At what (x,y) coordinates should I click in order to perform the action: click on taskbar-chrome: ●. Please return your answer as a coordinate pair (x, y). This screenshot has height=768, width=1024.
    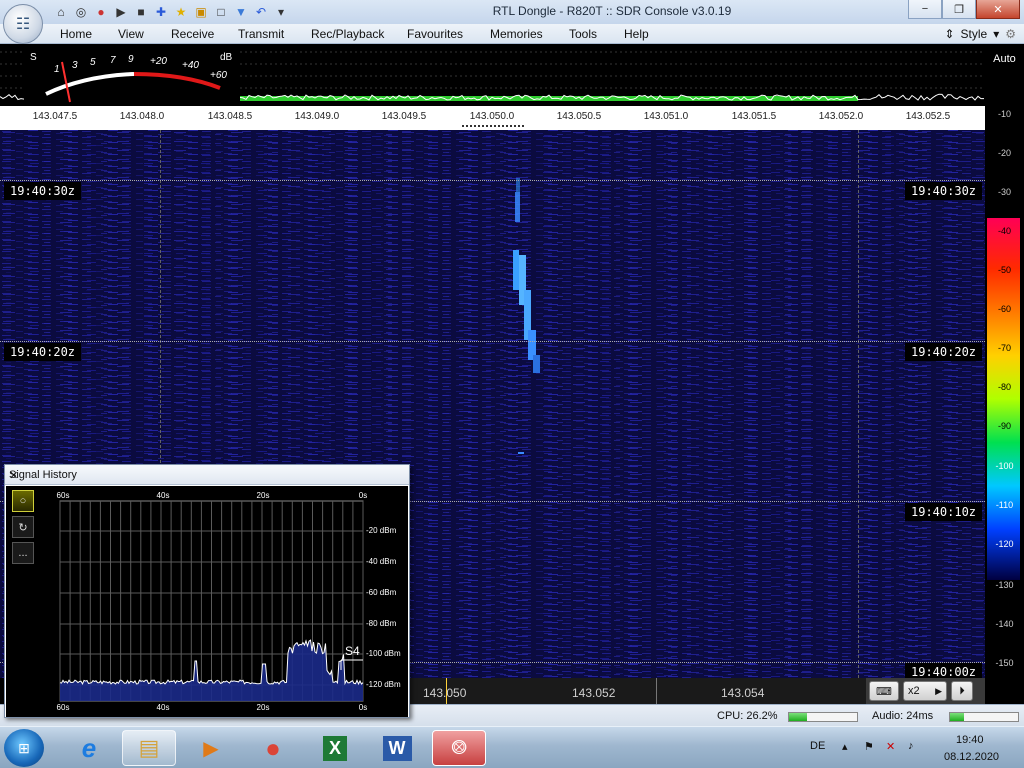
    Looking at the image, I should click on (273, 748).